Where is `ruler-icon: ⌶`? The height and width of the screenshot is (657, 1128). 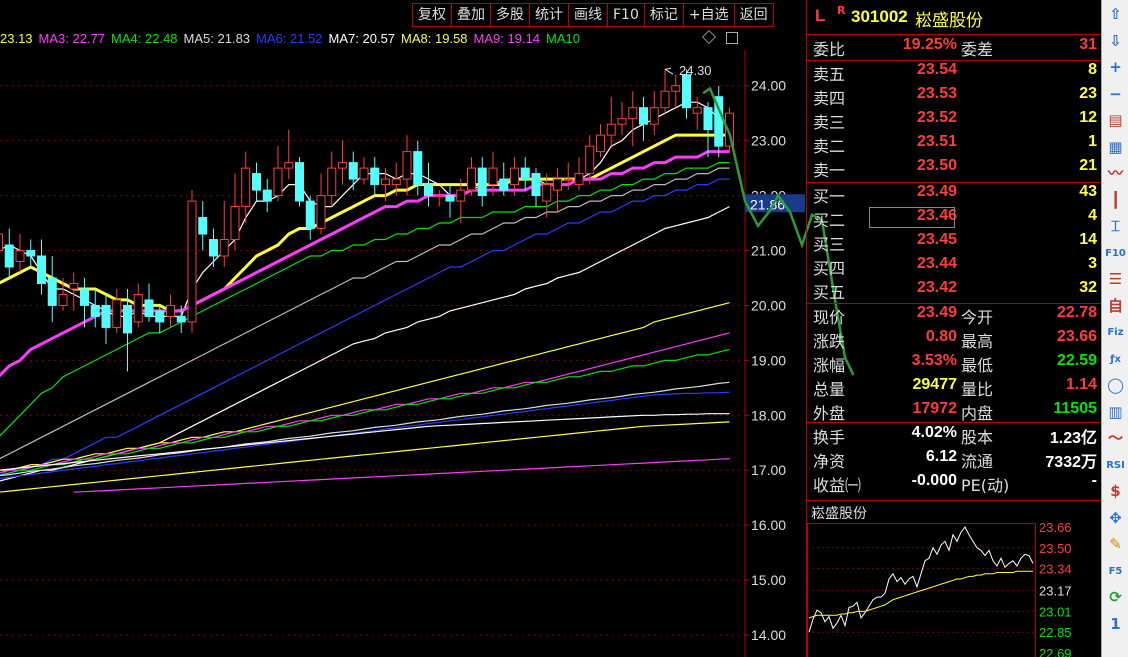 ruler-icon: ⌶ is located at coordinates (1115, 226).